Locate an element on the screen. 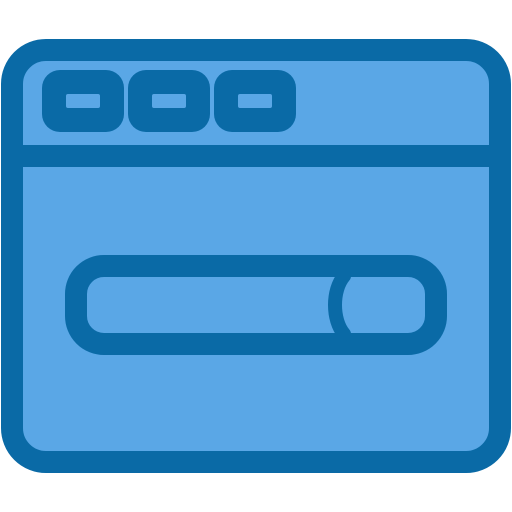 The height and width of the screenshot is (512, 512). search-bar is located at coordinates (256, 305).